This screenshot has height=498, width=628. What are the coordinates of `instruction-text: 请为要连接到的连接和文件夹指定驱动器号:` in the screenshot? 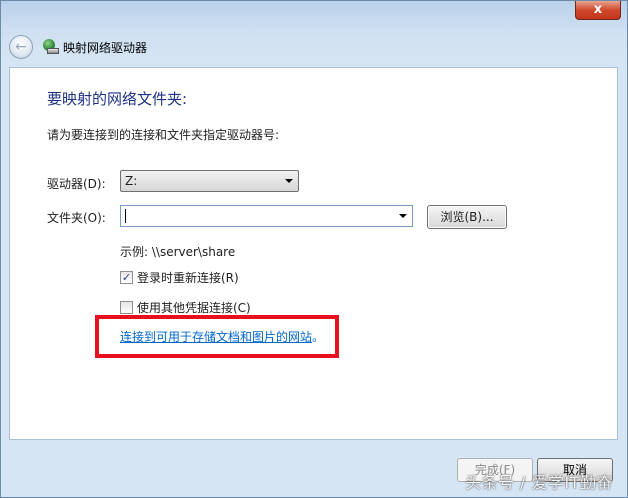 It's located at (163, 135).